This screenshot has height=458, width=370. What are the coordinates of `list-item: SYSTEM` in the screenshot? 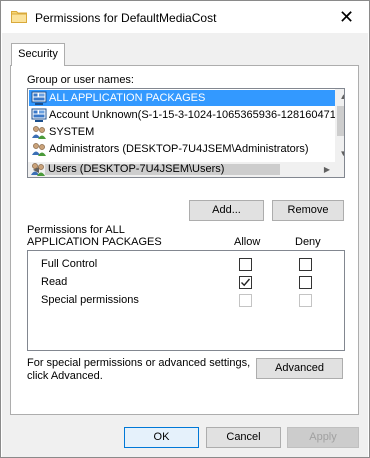 It's located at (182, 132).